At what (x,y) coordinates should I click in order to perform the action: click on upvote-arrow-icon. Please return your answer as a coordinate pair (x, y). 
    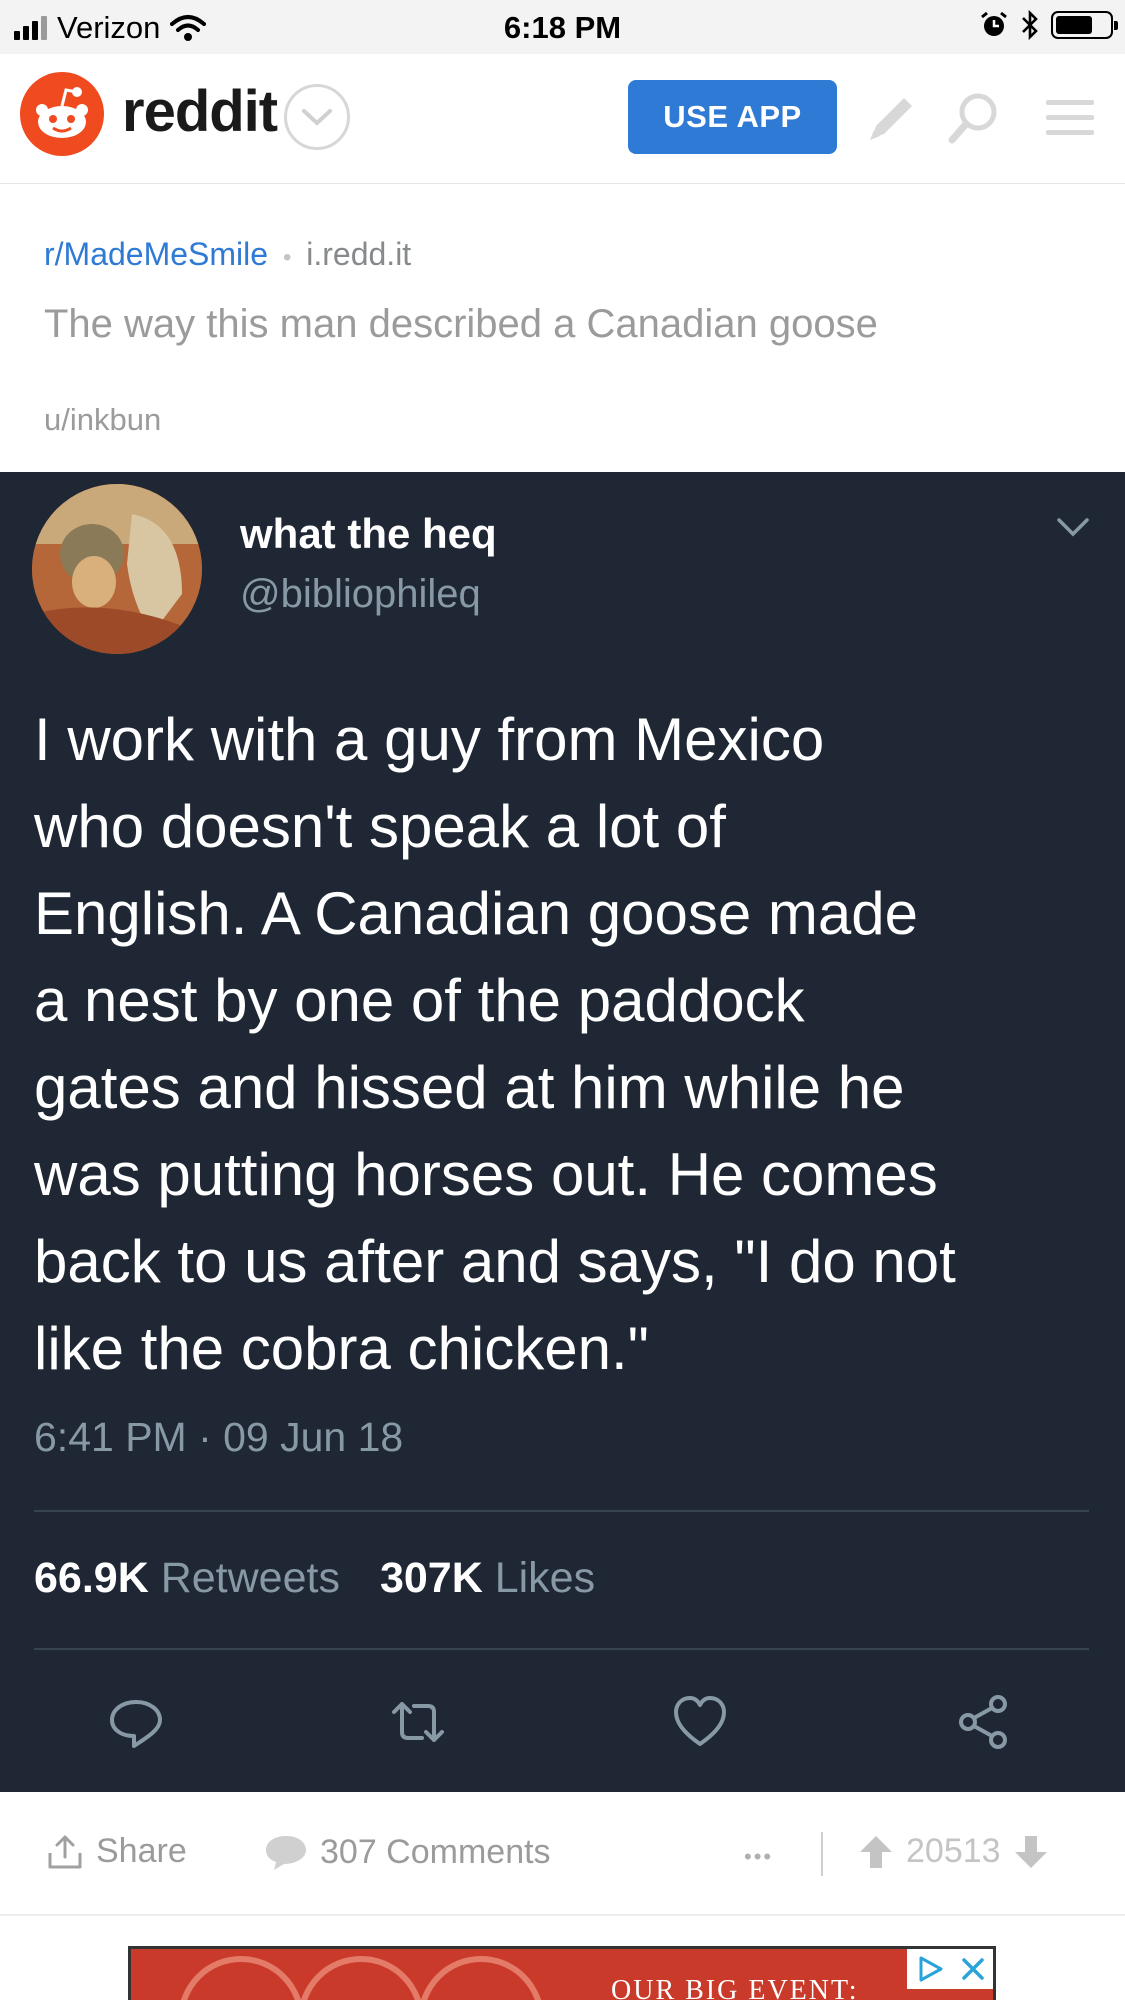
    Looking at the image, I should click on (876, 1852).